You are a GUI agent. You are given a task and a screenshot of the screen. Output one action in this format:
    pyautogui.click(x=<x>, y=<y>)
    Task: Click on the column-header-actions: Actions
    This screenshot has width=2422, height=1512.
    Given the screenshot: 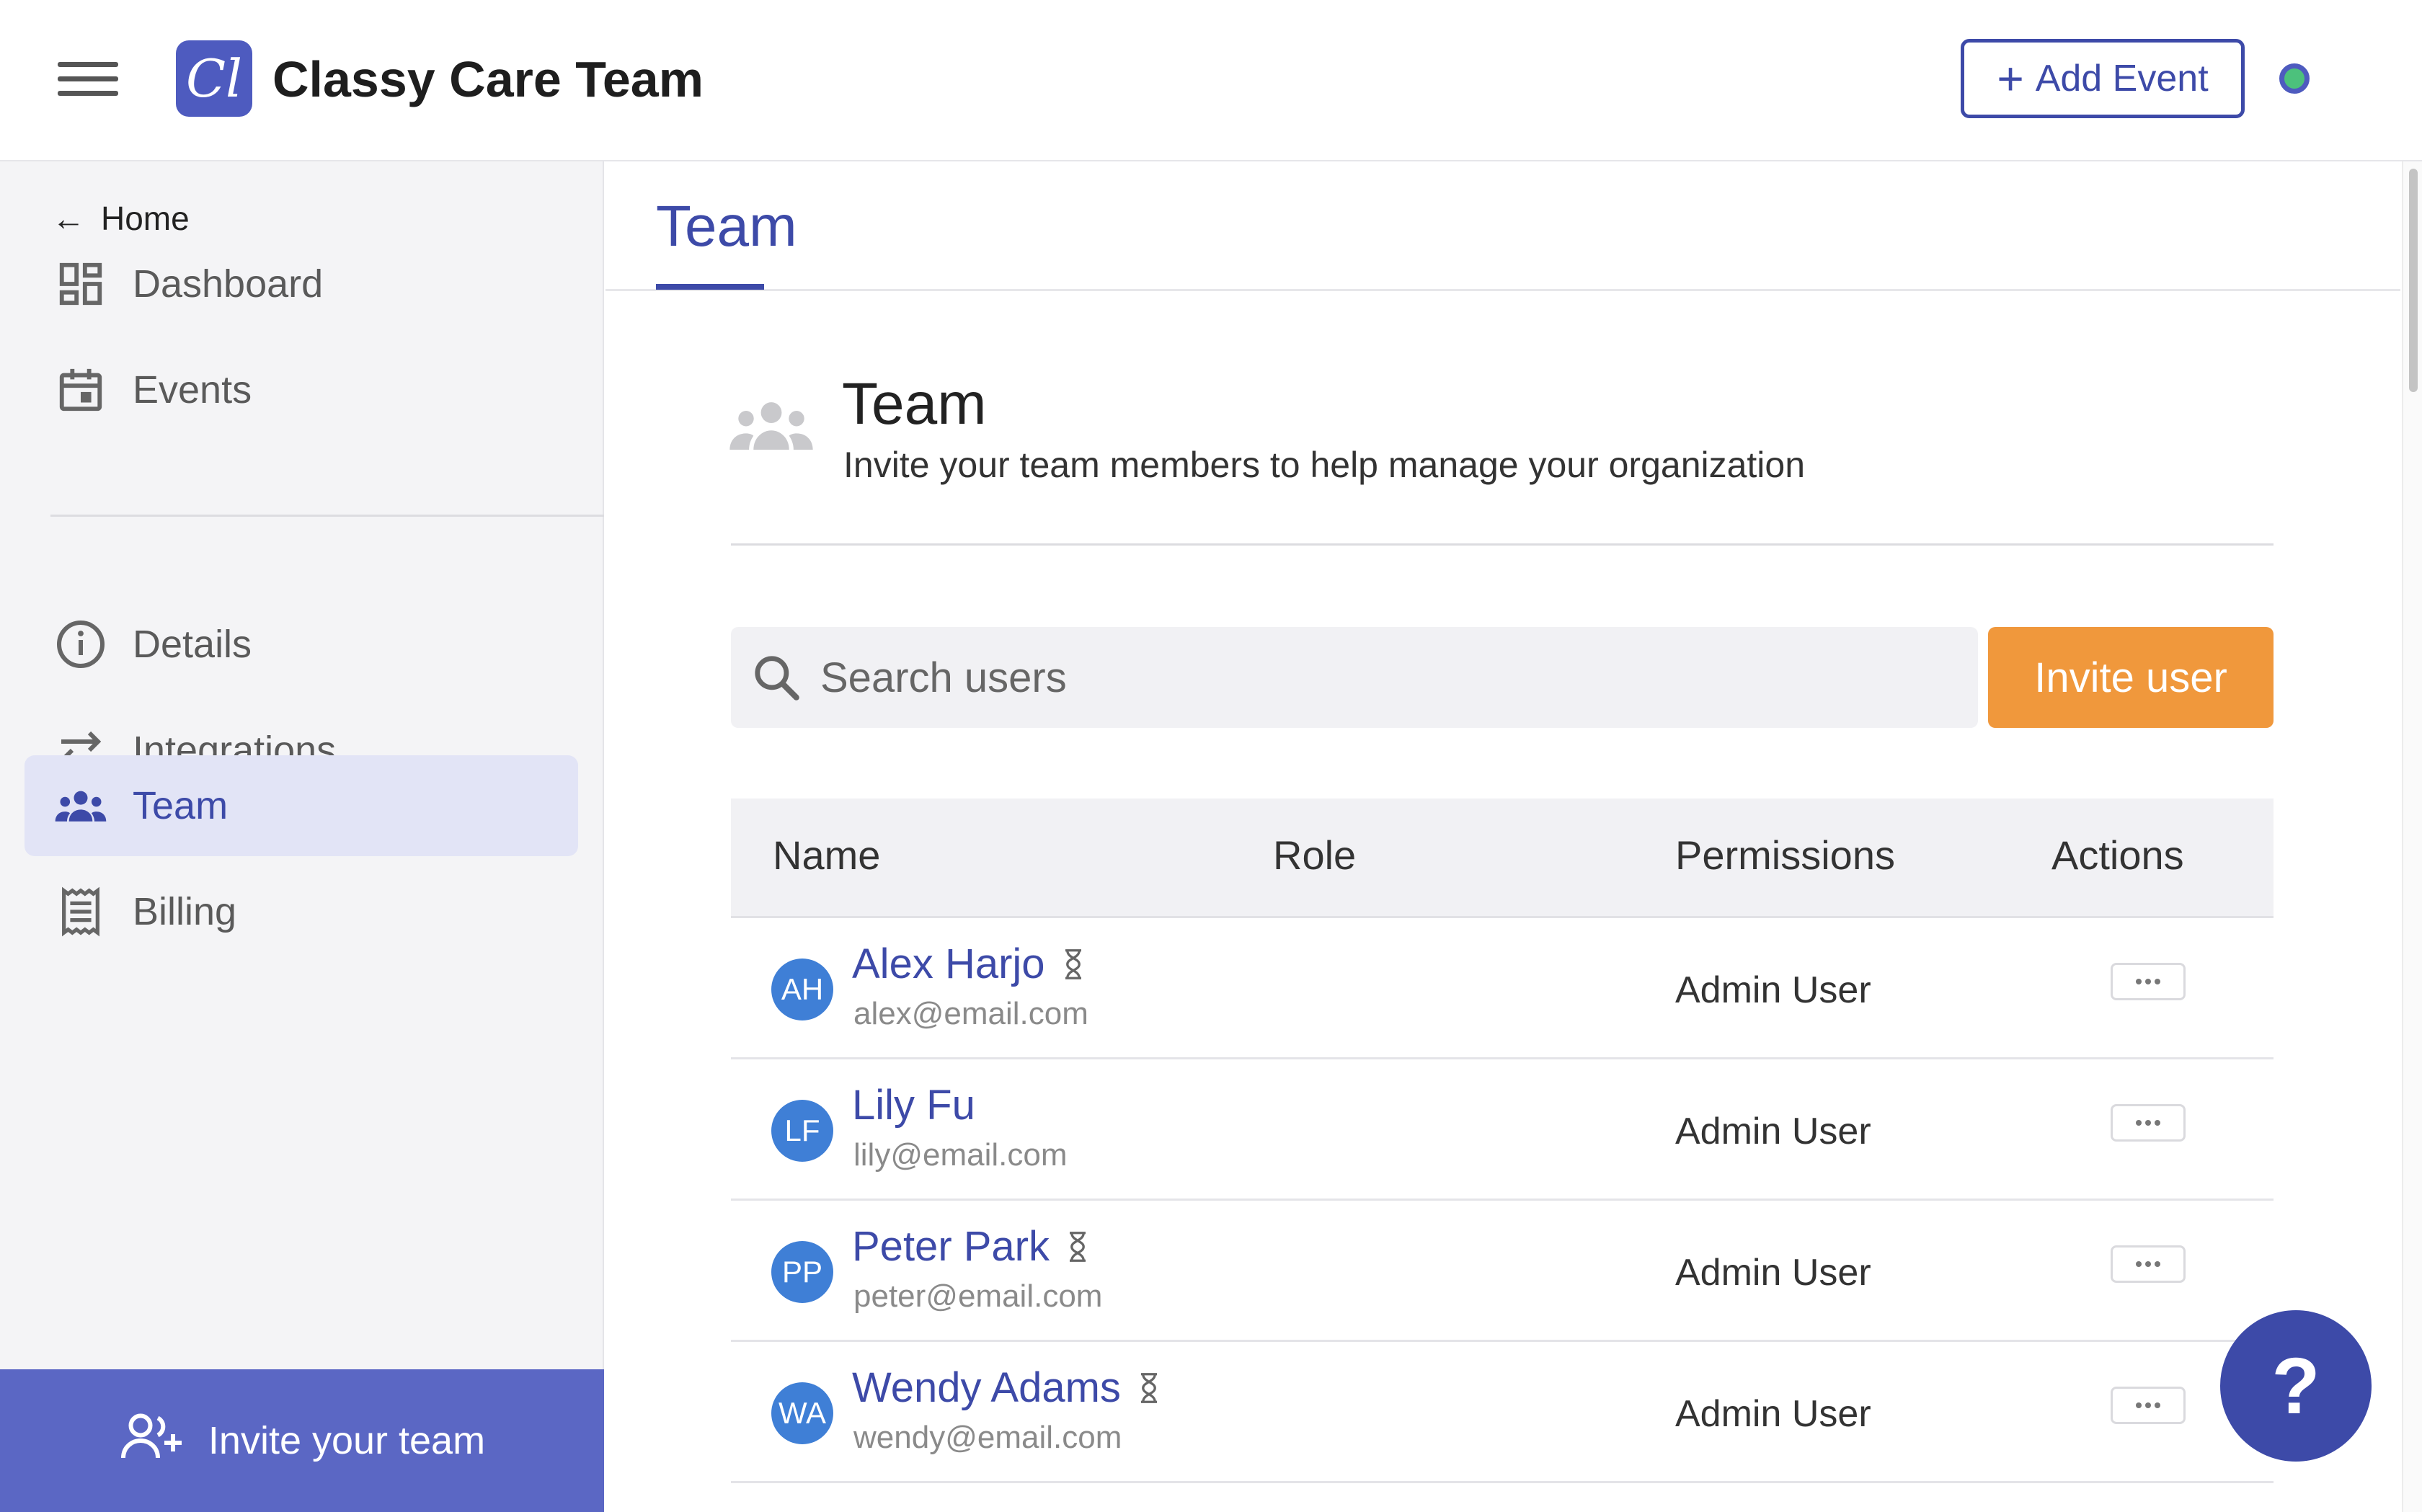 What is the action you would take?
    pyautogui.click(x=2117, y=855)
    